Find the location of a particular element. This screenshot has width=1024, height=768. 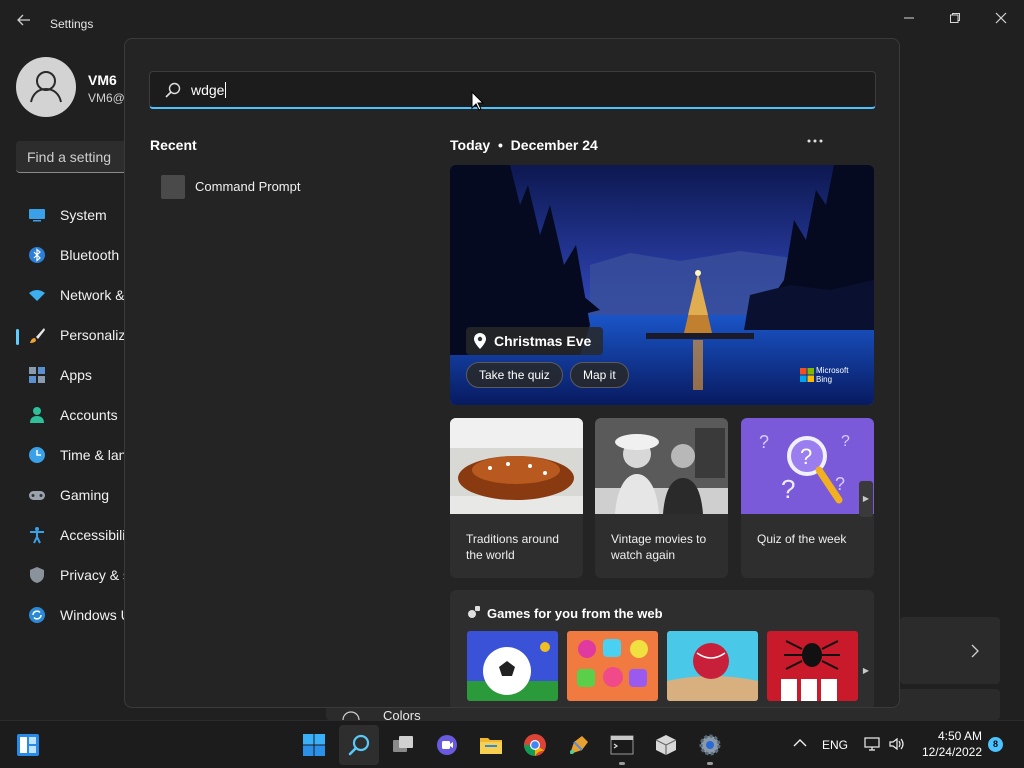

game-tile-soccer is located at coordinates (512, 666).